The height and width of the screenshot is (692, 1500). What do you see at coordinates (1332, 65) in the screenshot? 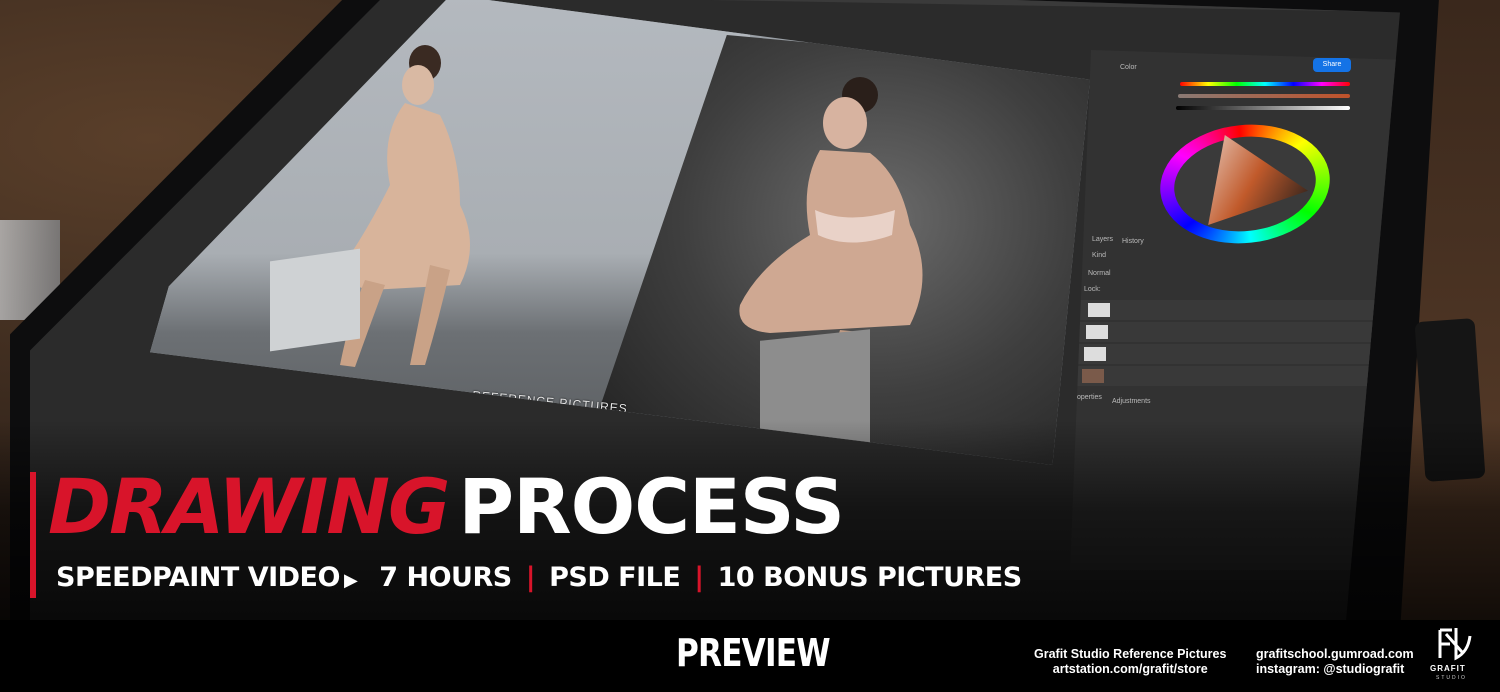
I see `share-button: Share` at bounding box center [1332, 65].